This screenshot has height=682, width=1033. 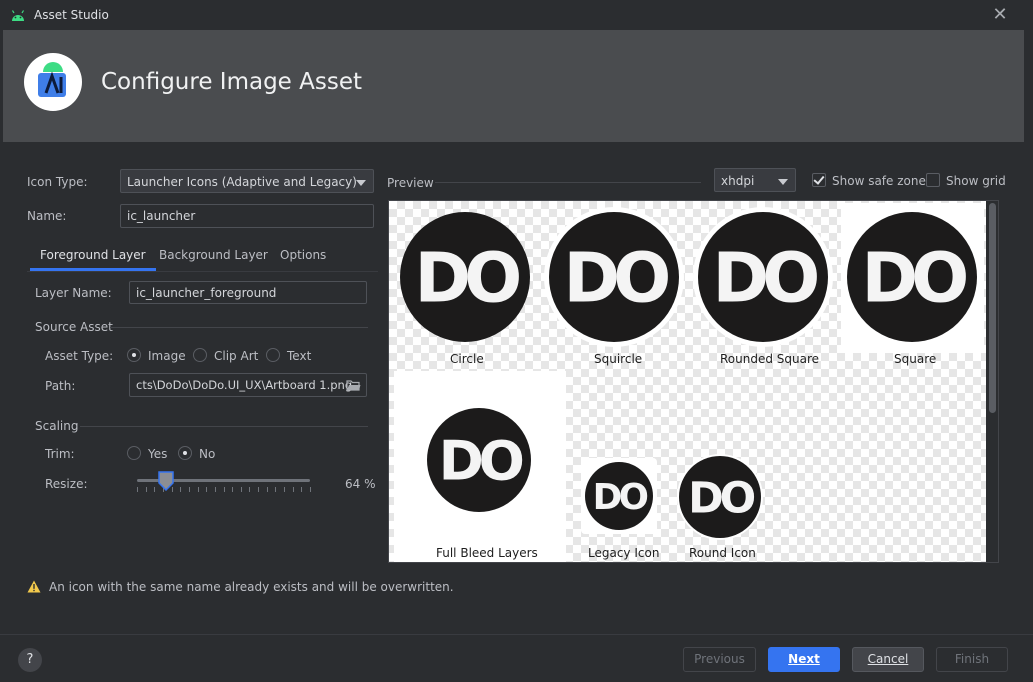 I want to click on android-icon, so click(x=18, y=15).